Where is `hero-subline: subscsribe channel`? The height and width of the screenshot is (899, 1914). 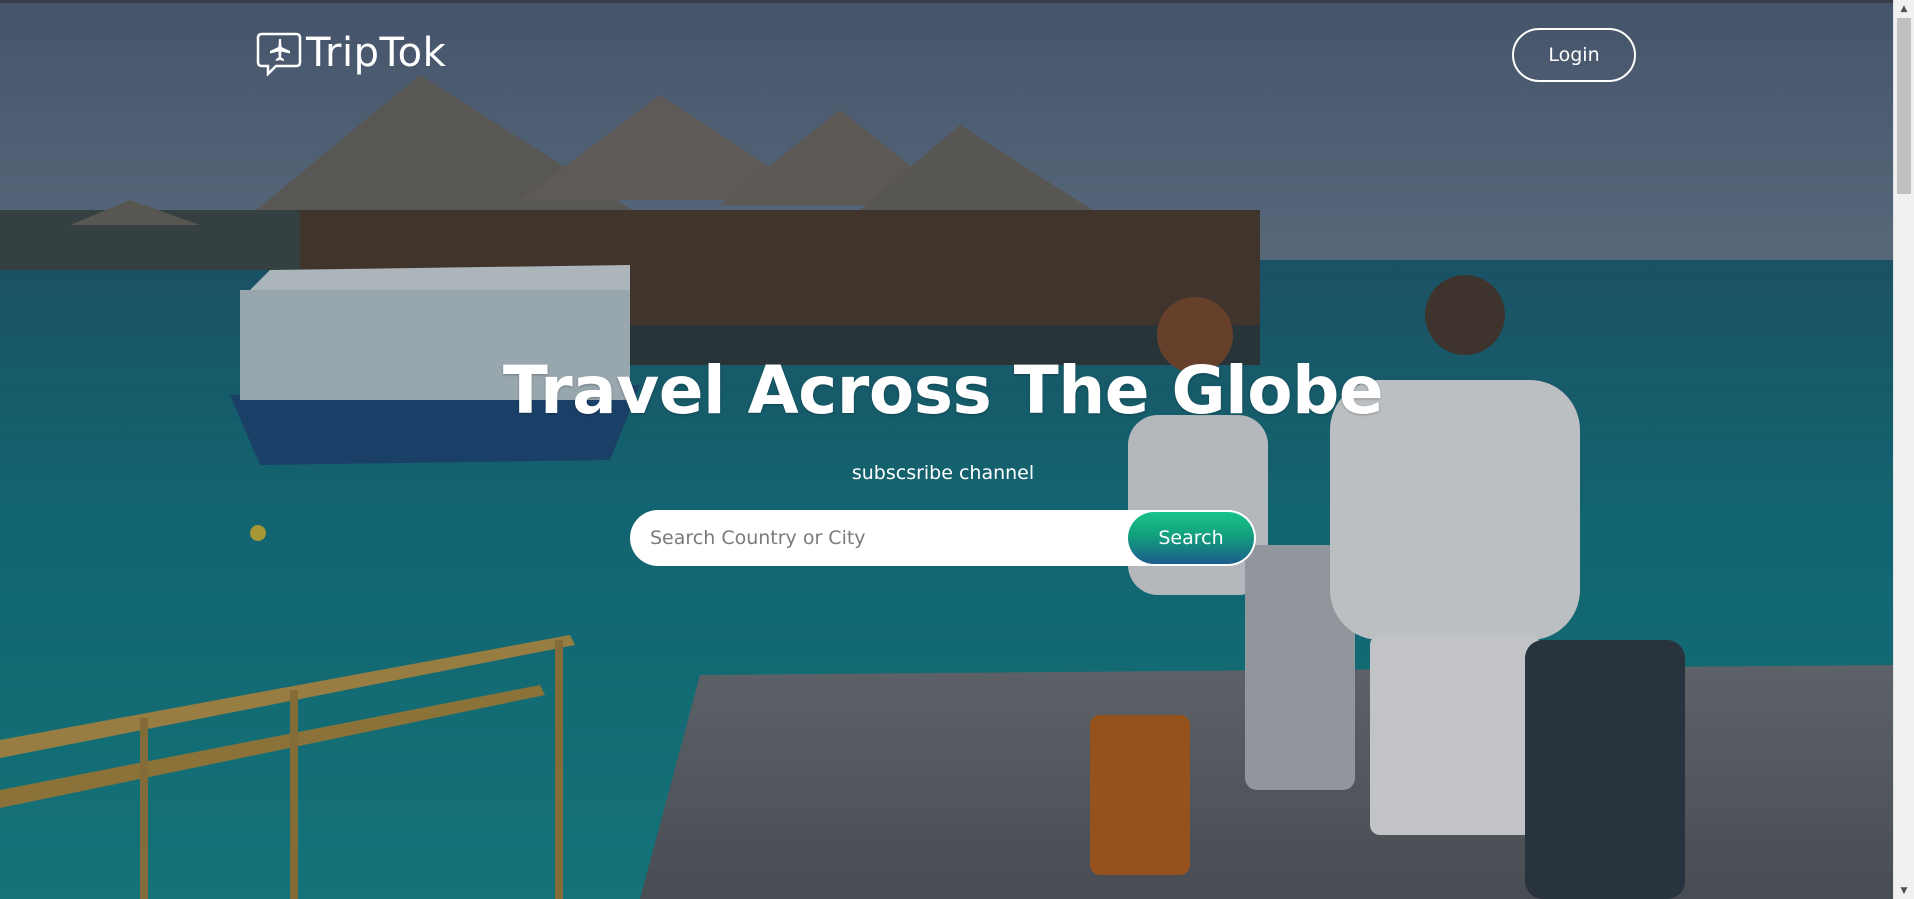
hero-subline: subscsribe channel is located at coordinates (943, 473).